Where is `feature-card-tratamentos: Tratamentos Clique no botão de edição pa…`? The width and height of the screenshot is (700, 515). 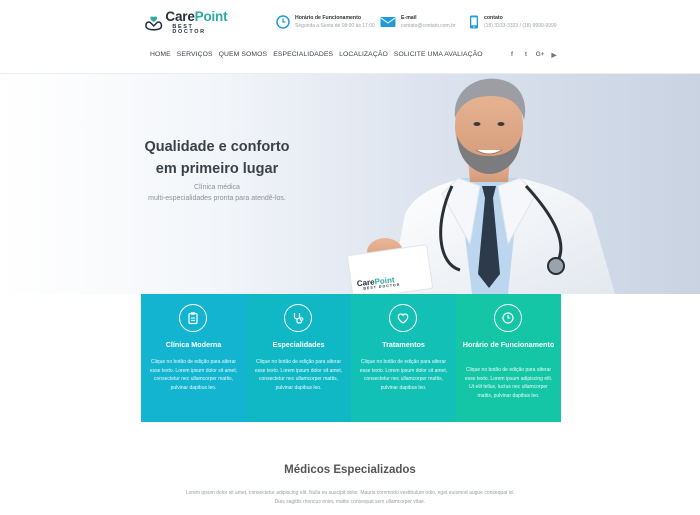 feature-card-tratamentos: Tratamentos Clique no botão de edição pa… is located at coordinates (403, 358).